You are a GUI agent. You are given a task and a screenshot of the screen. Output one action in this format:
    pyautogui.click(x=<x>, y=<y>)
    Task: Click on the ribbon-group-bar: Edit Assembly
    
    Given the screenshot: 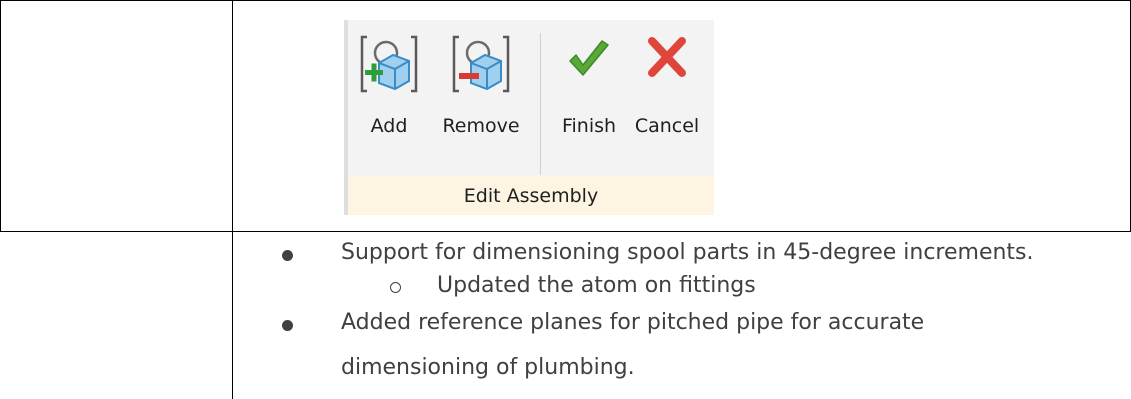 What is the action you would take?
    pyautogui.click(x=531, y=195)
    